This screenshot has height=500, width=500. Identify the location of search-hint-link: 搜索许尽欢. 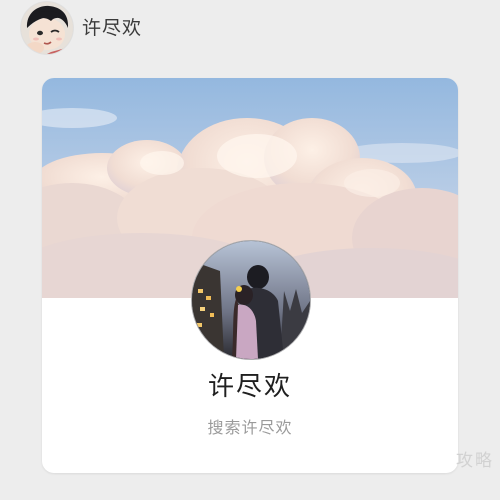
(250, 428).